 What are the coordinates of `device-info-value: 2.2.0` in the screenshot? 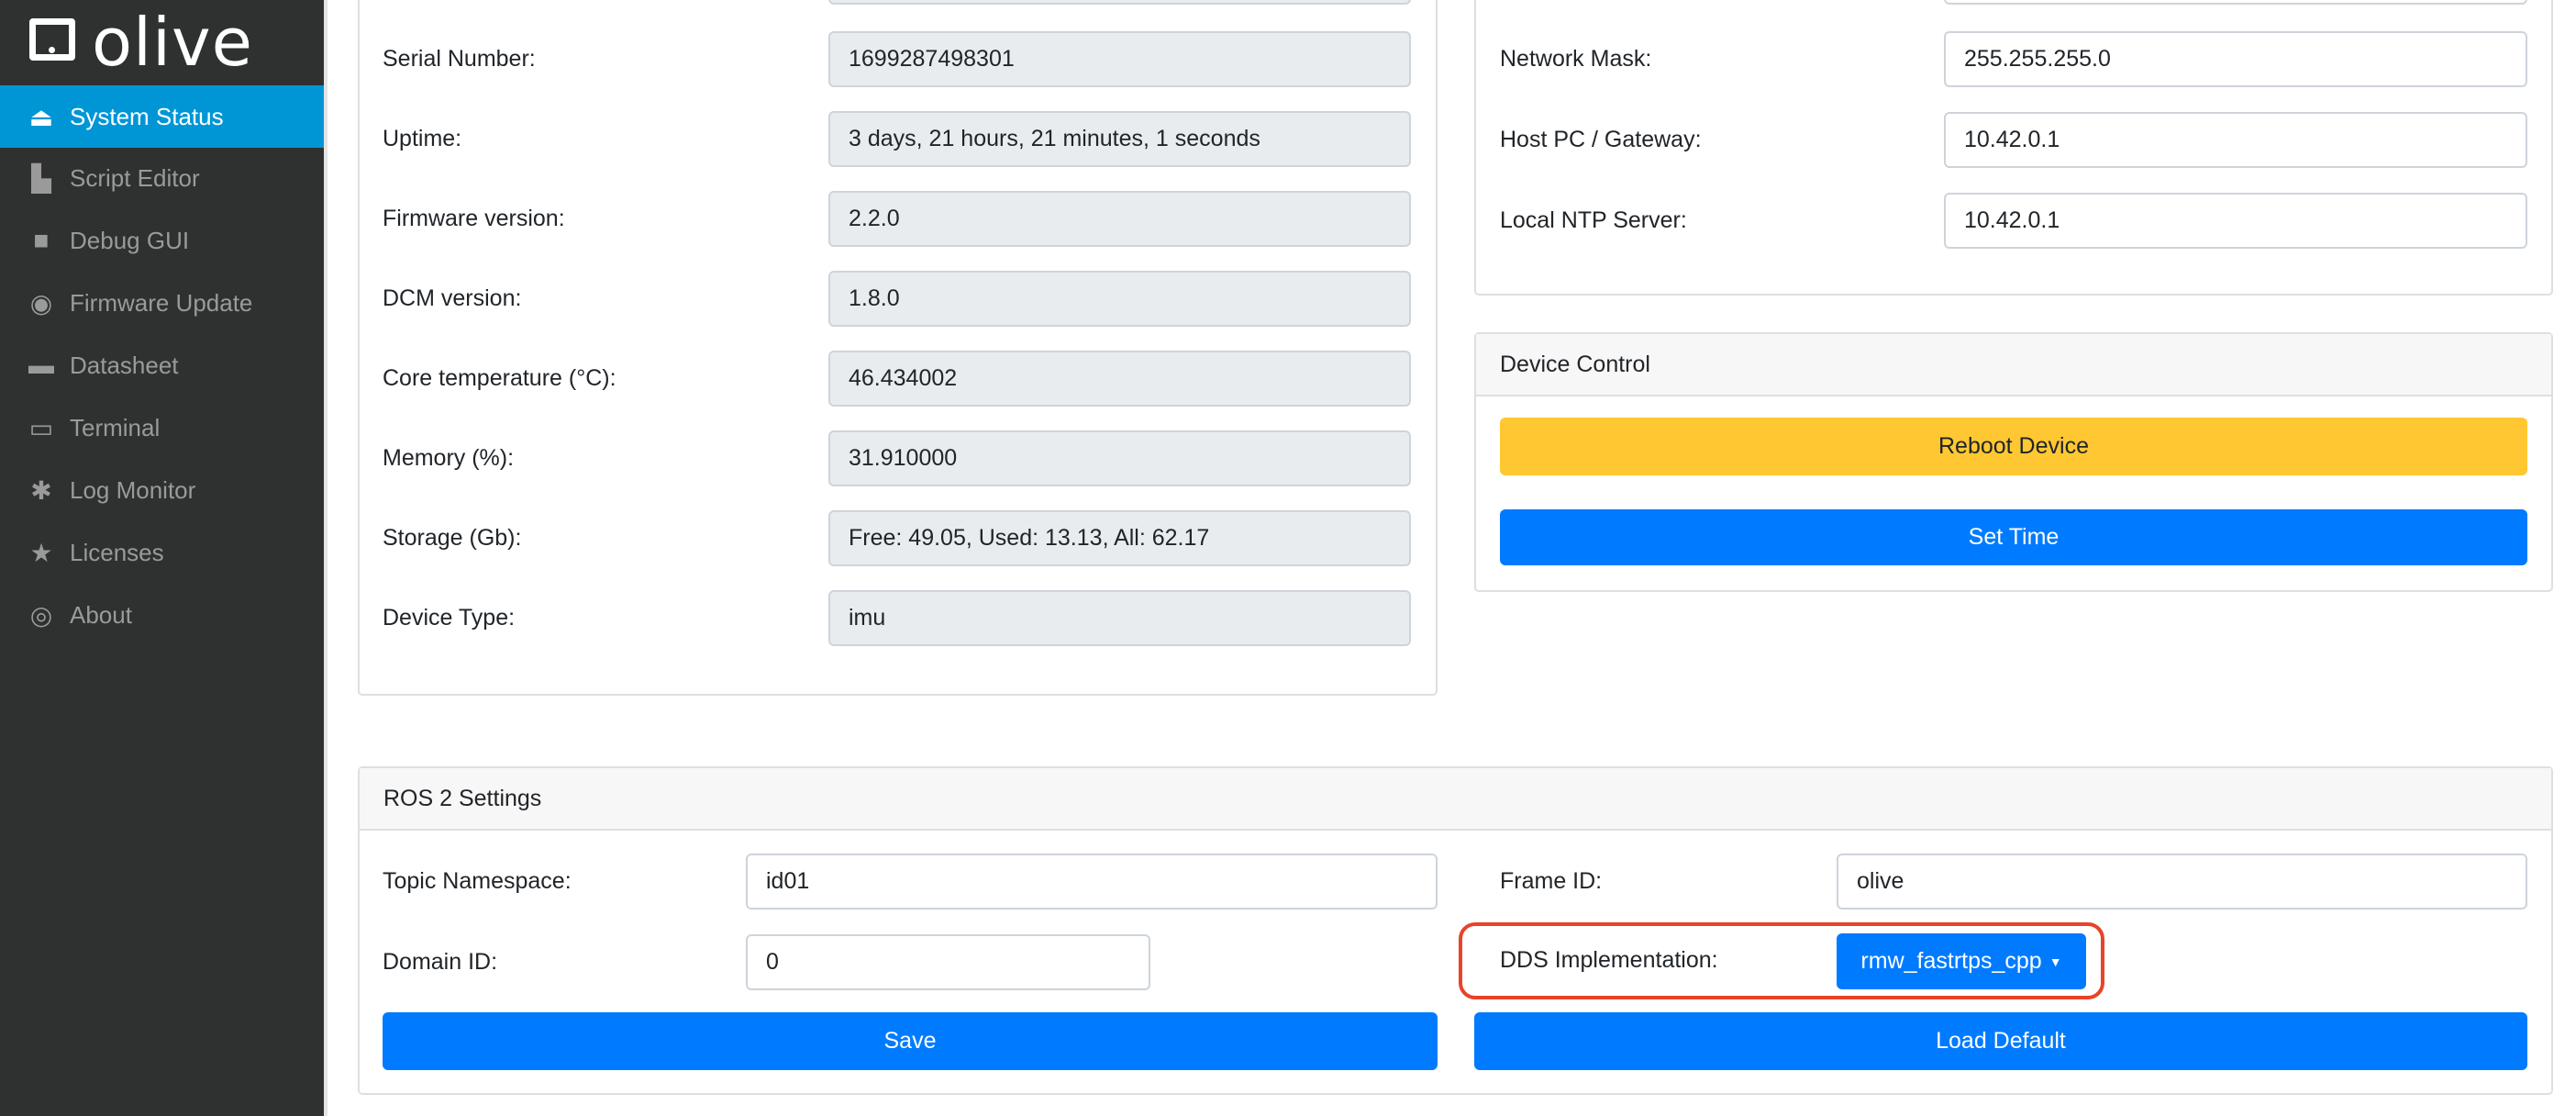 It's located at (1119, 219).